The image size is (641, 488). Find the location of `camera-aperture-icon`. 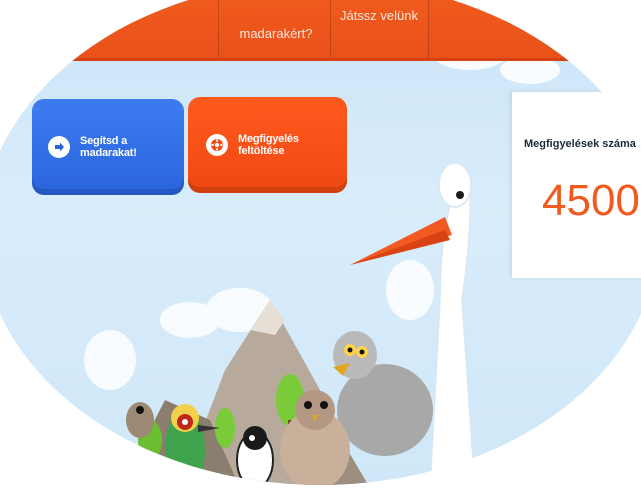

camera-aperture-icon is located at coordinates (217, 145).